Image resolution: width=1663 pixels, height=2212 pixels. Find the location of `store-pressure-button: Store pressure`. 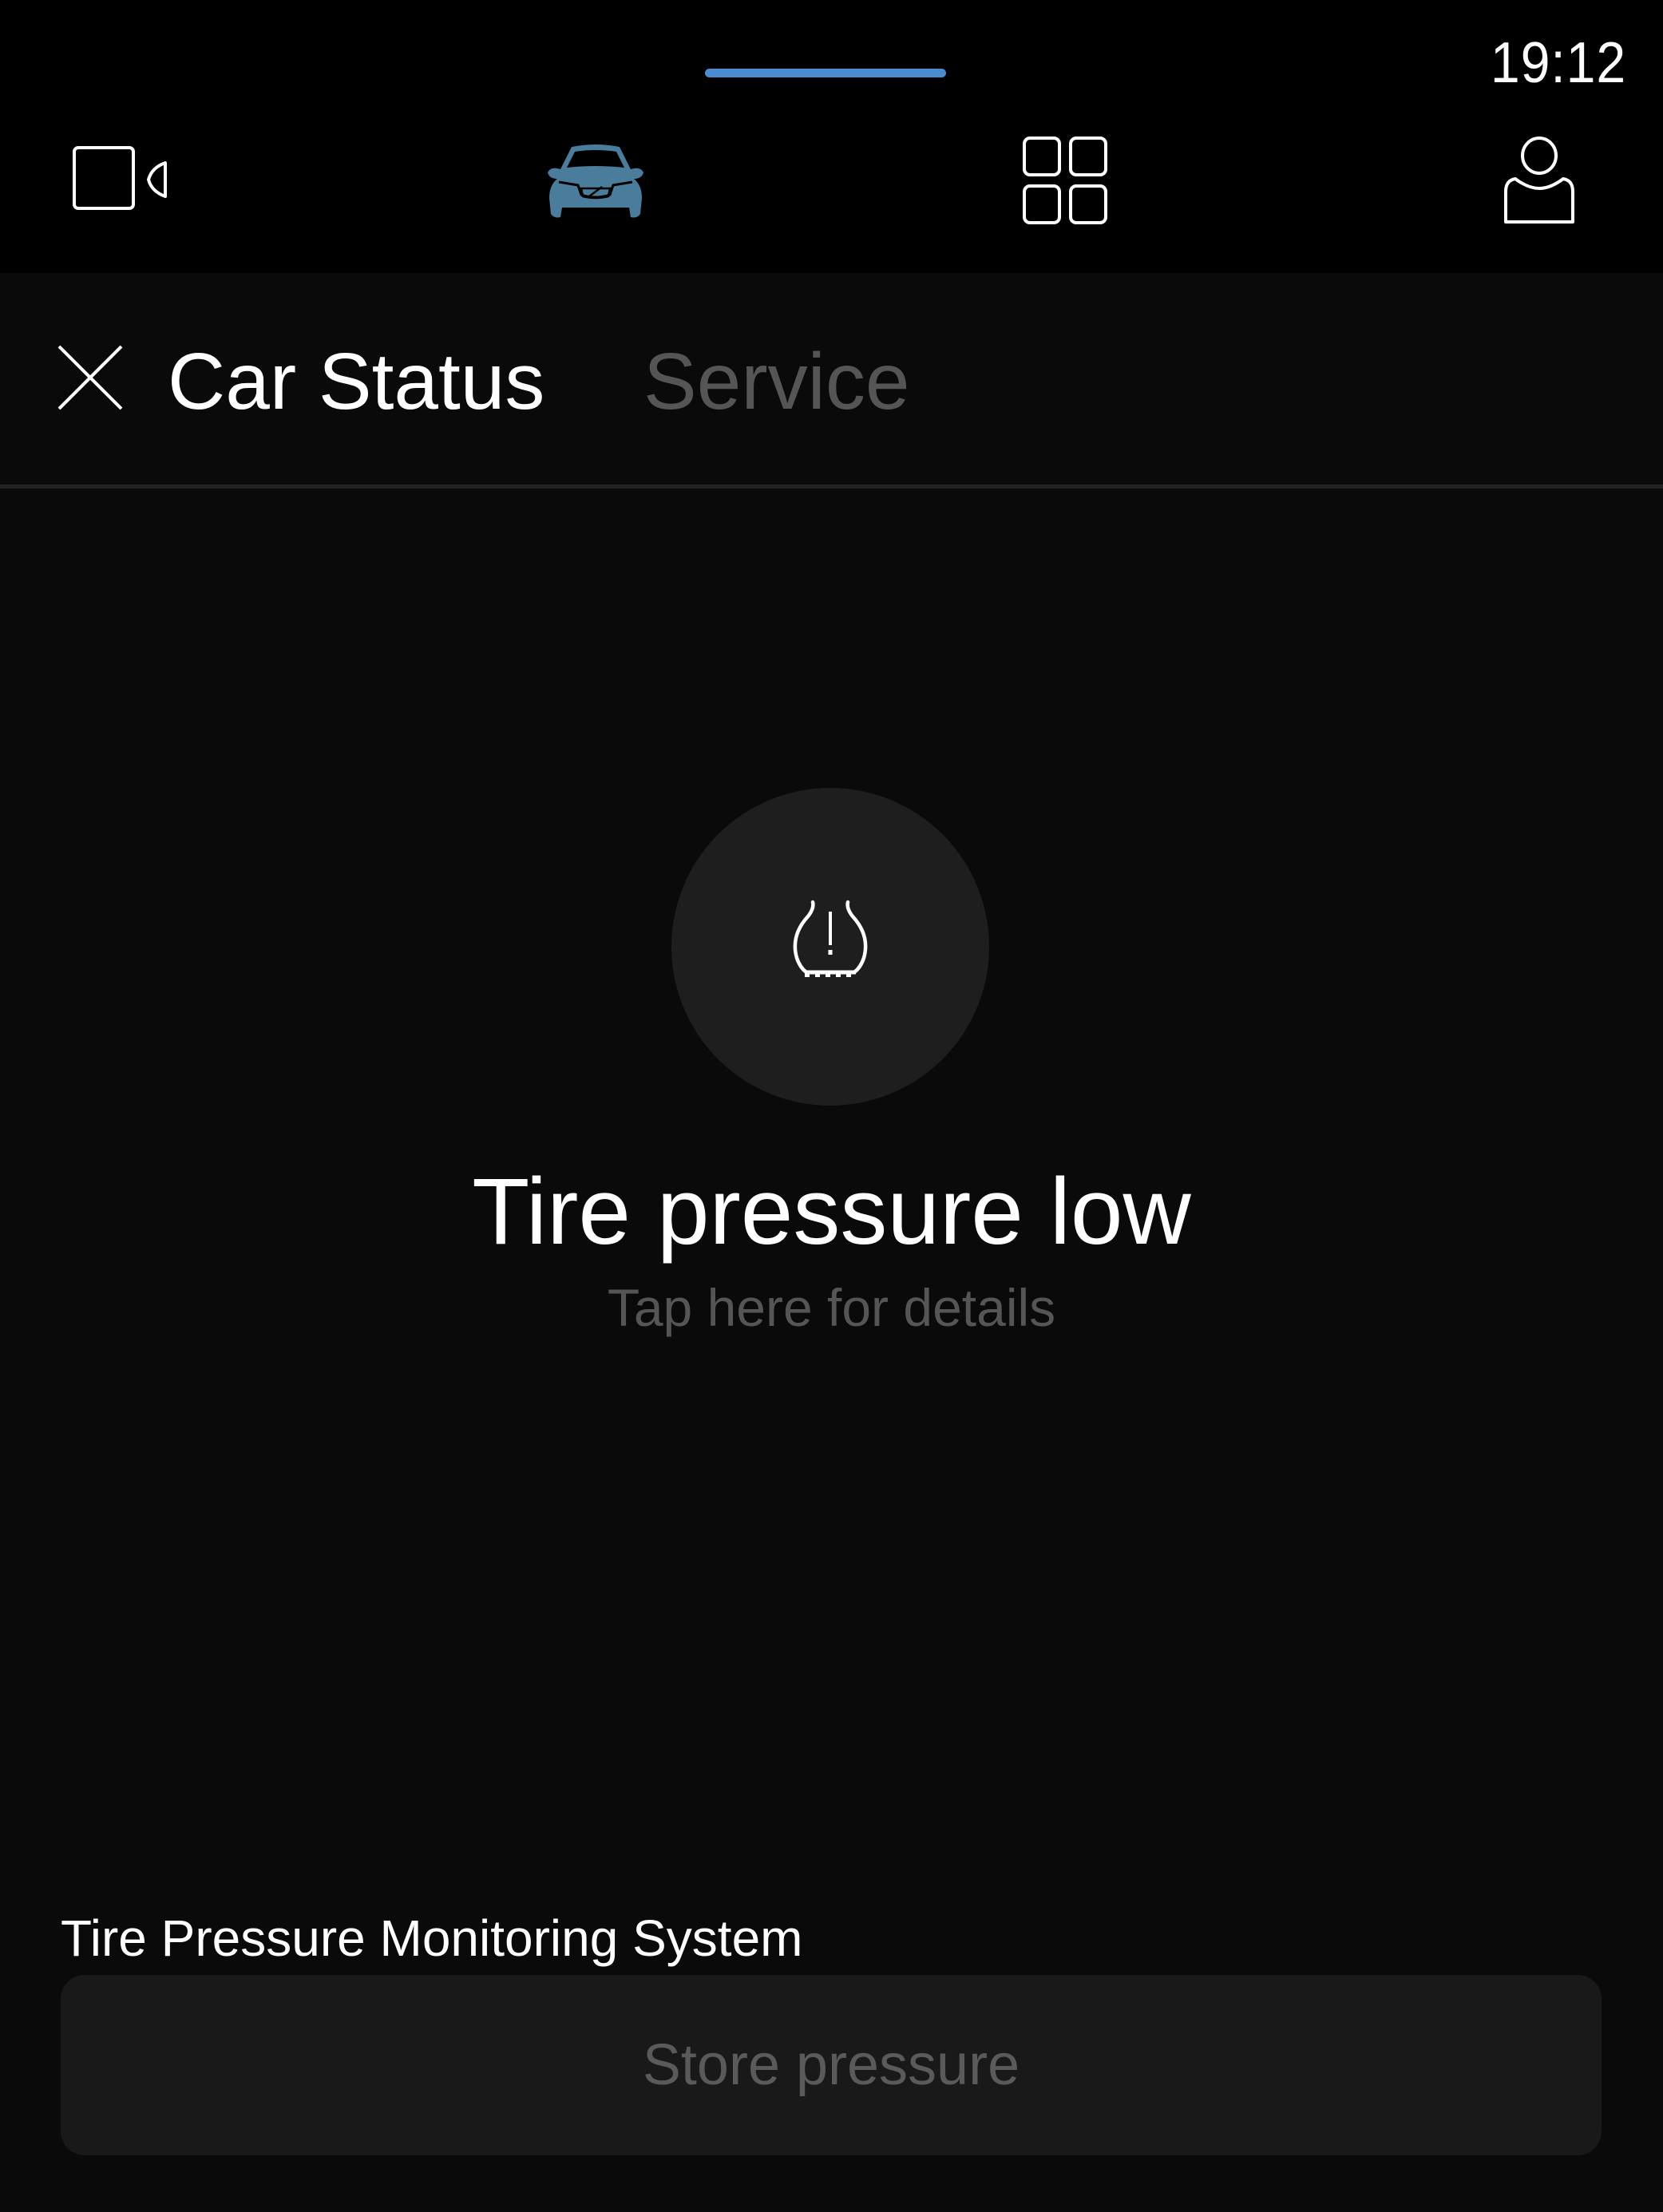

store-pressure-button: Store pressure is located at coordinates (831, 2065).